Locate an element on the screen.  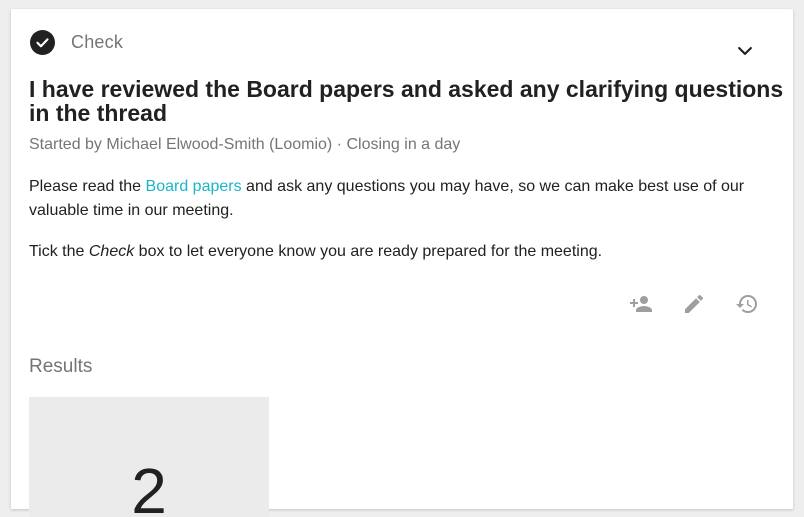
result-count-box: 2 is located at coordinates (149, 457).